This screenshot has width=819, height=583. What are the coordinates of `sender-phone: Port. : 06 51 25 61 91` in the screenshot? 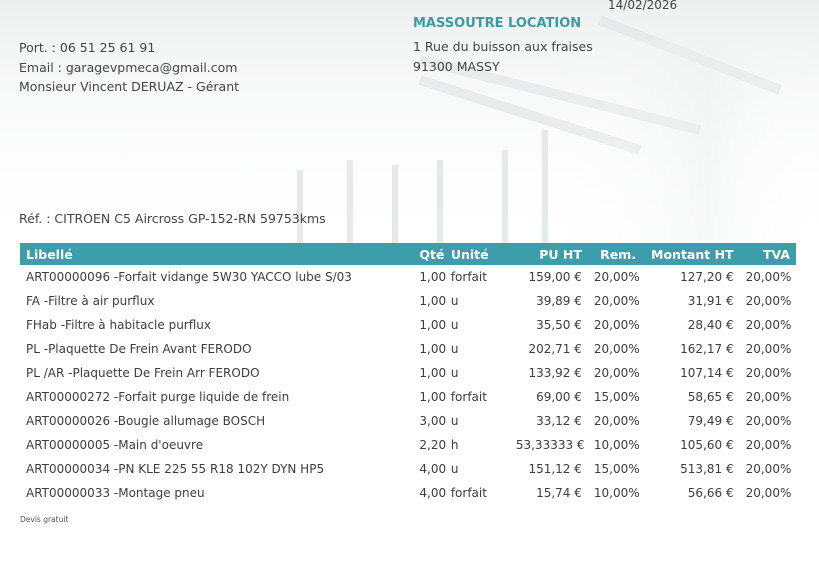 It's located at (87, 47).